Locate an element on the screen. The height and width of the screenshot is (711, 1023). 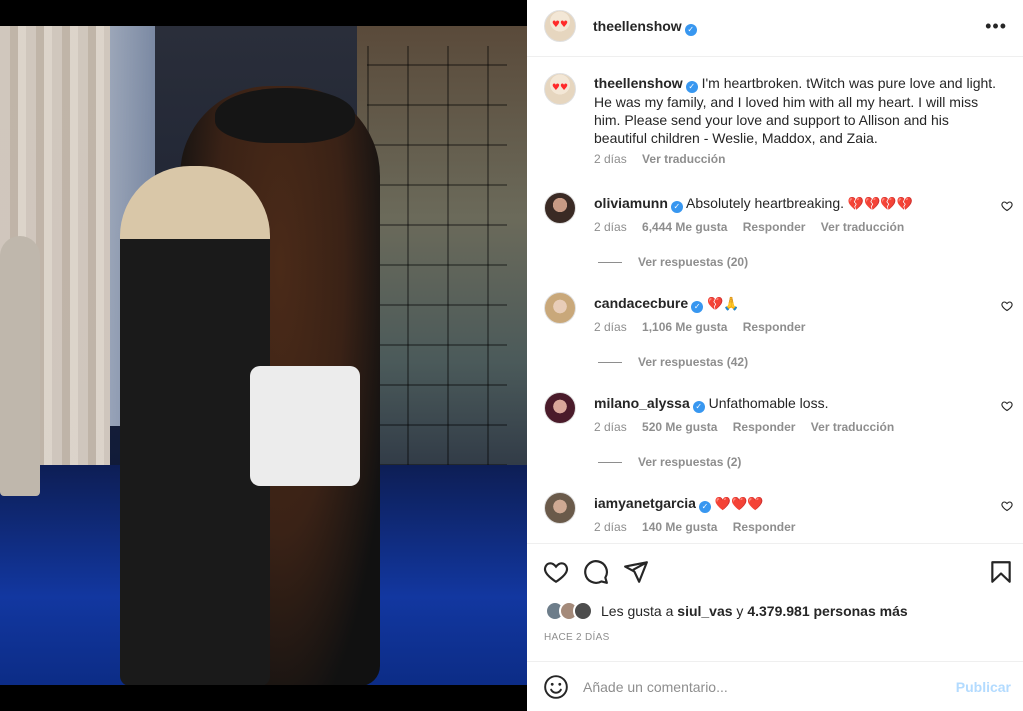
likes-prefix: Les gusta a is located at coordinates (639, 611).